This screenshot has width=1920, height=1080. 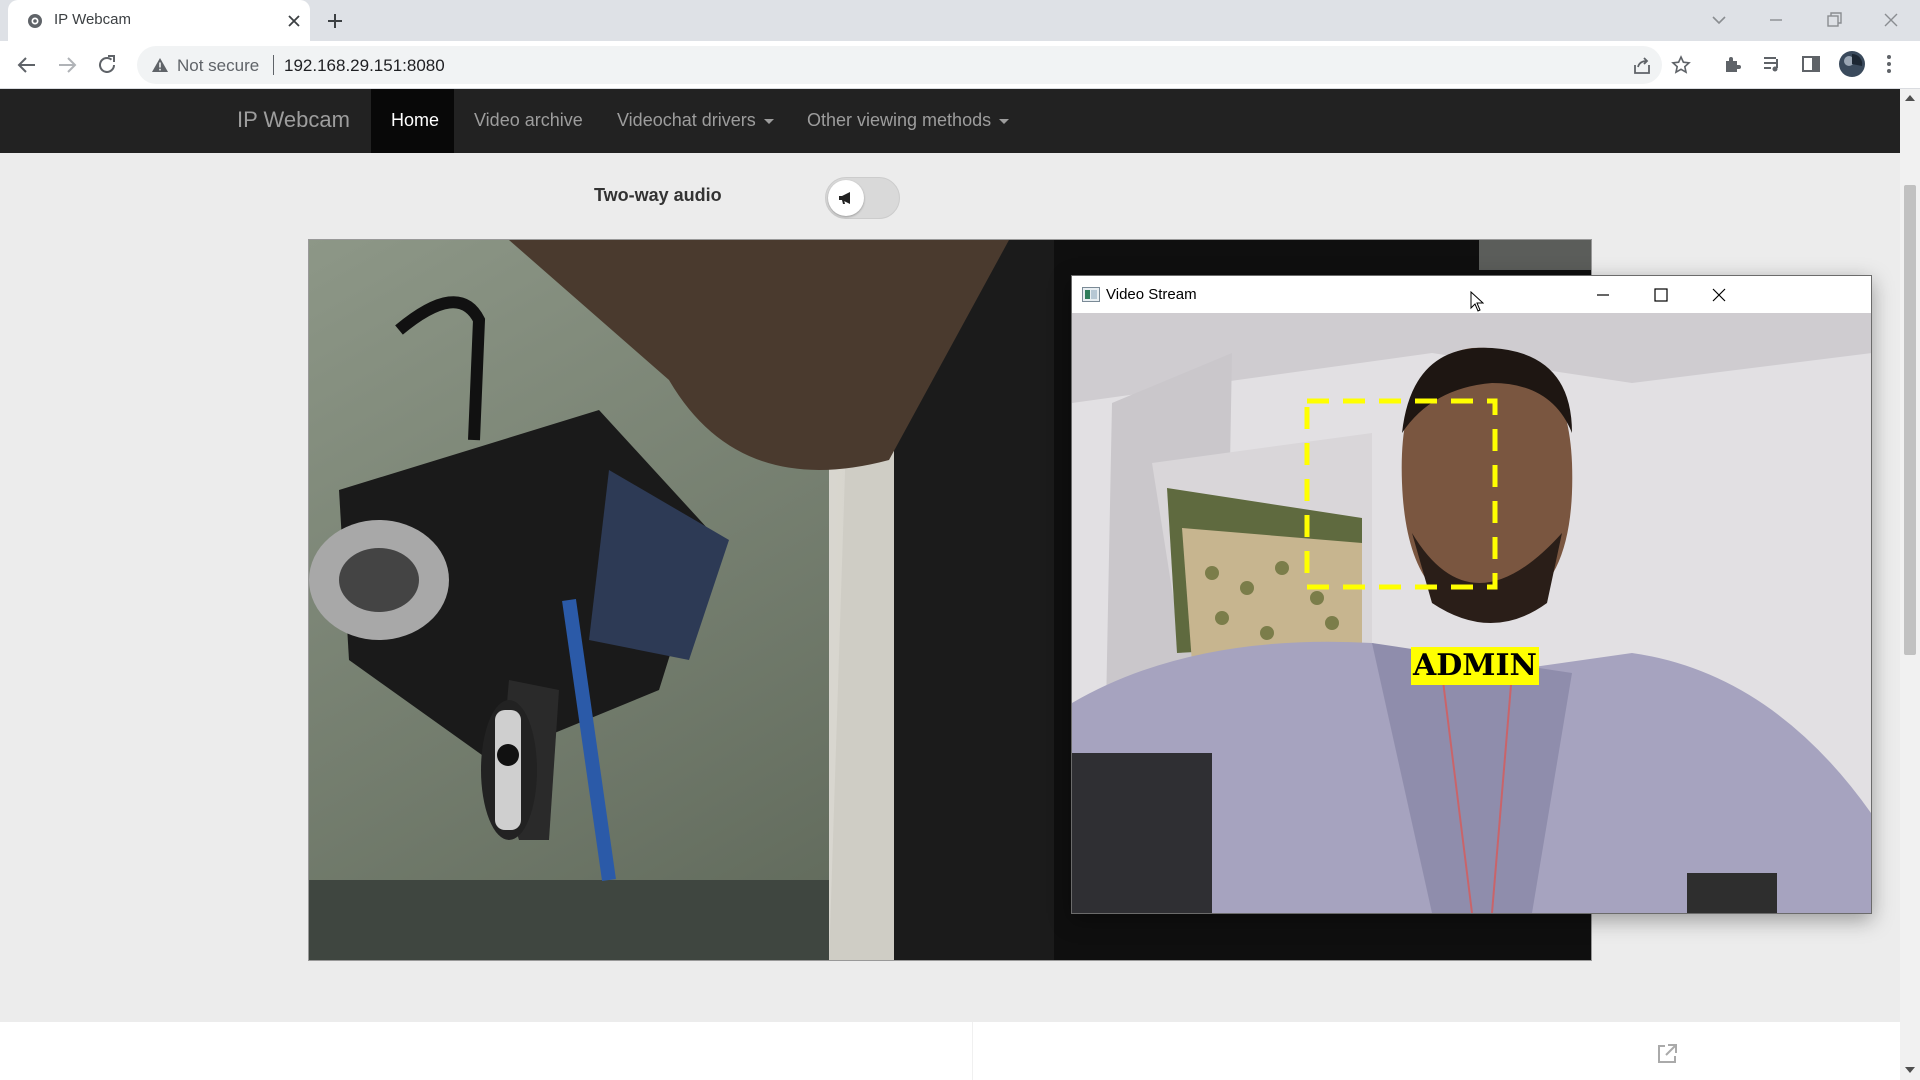 What do you see at coordinates (1910, 1070) in the screenshot?
I see `scroll-down-arrow-icon` at bounding box center [1910, 1070].